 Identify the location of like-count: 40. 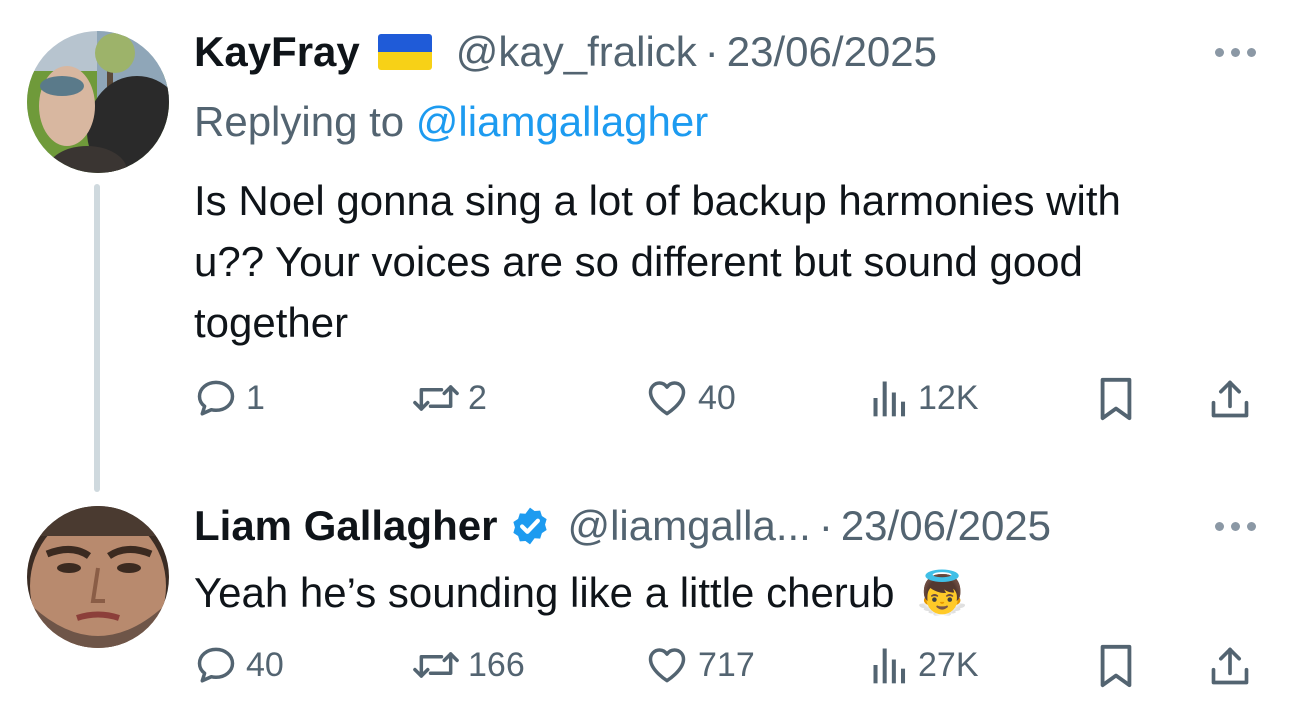
(717, 397).